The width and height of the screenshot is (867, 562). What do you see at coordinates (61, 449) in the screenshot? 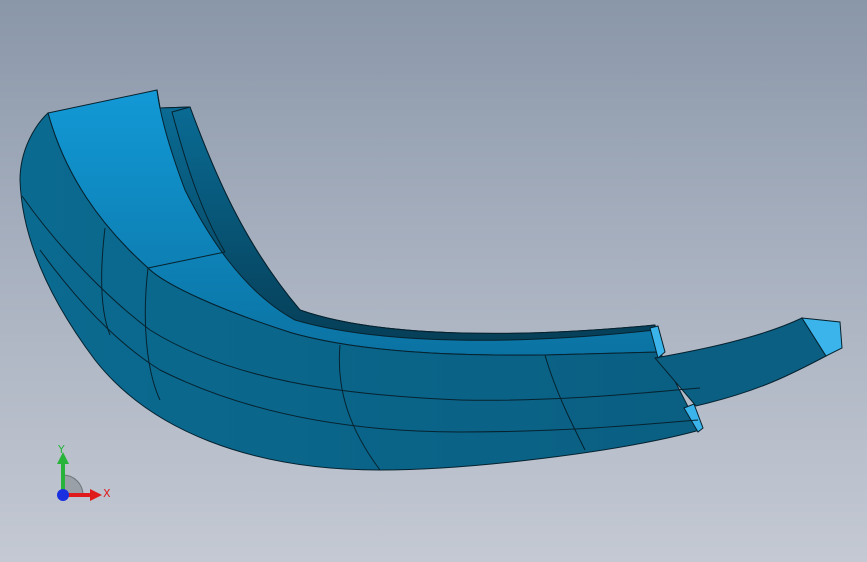
I see `y-axis-label: Y` at bounding box center [61, 449].